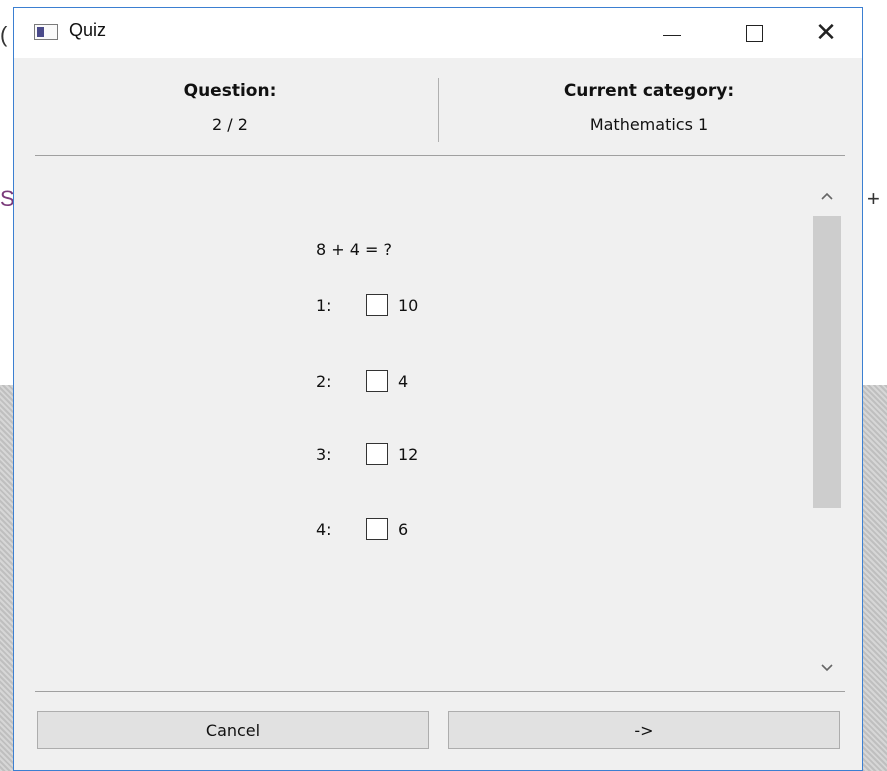 The width and height of the screenshot is (887, 771). Describe the element at coordinates (438, 110) in the screenshot. I see `header-divider` at that location.